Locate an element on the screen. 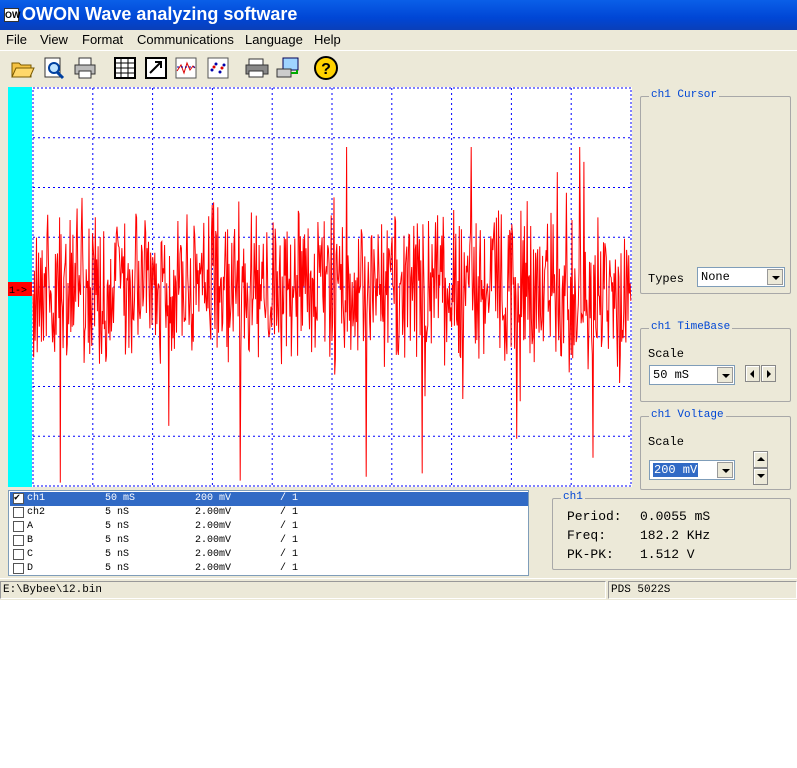 The width and height of the screenshot is (797, 768). channel-name: D is located at coordinates (30, 568).